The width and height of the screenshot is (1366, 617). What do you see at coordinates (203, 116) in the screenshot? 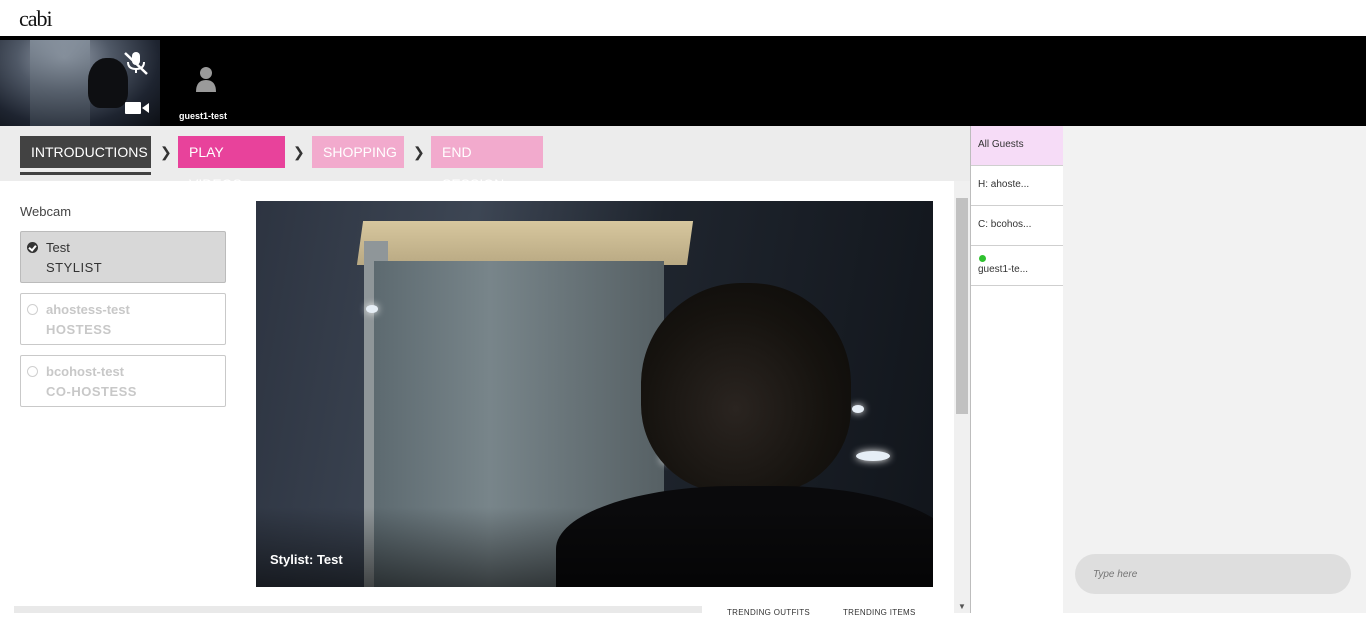
I see `guest-tile-name: guest1-test` at bounding box center [203, 116].